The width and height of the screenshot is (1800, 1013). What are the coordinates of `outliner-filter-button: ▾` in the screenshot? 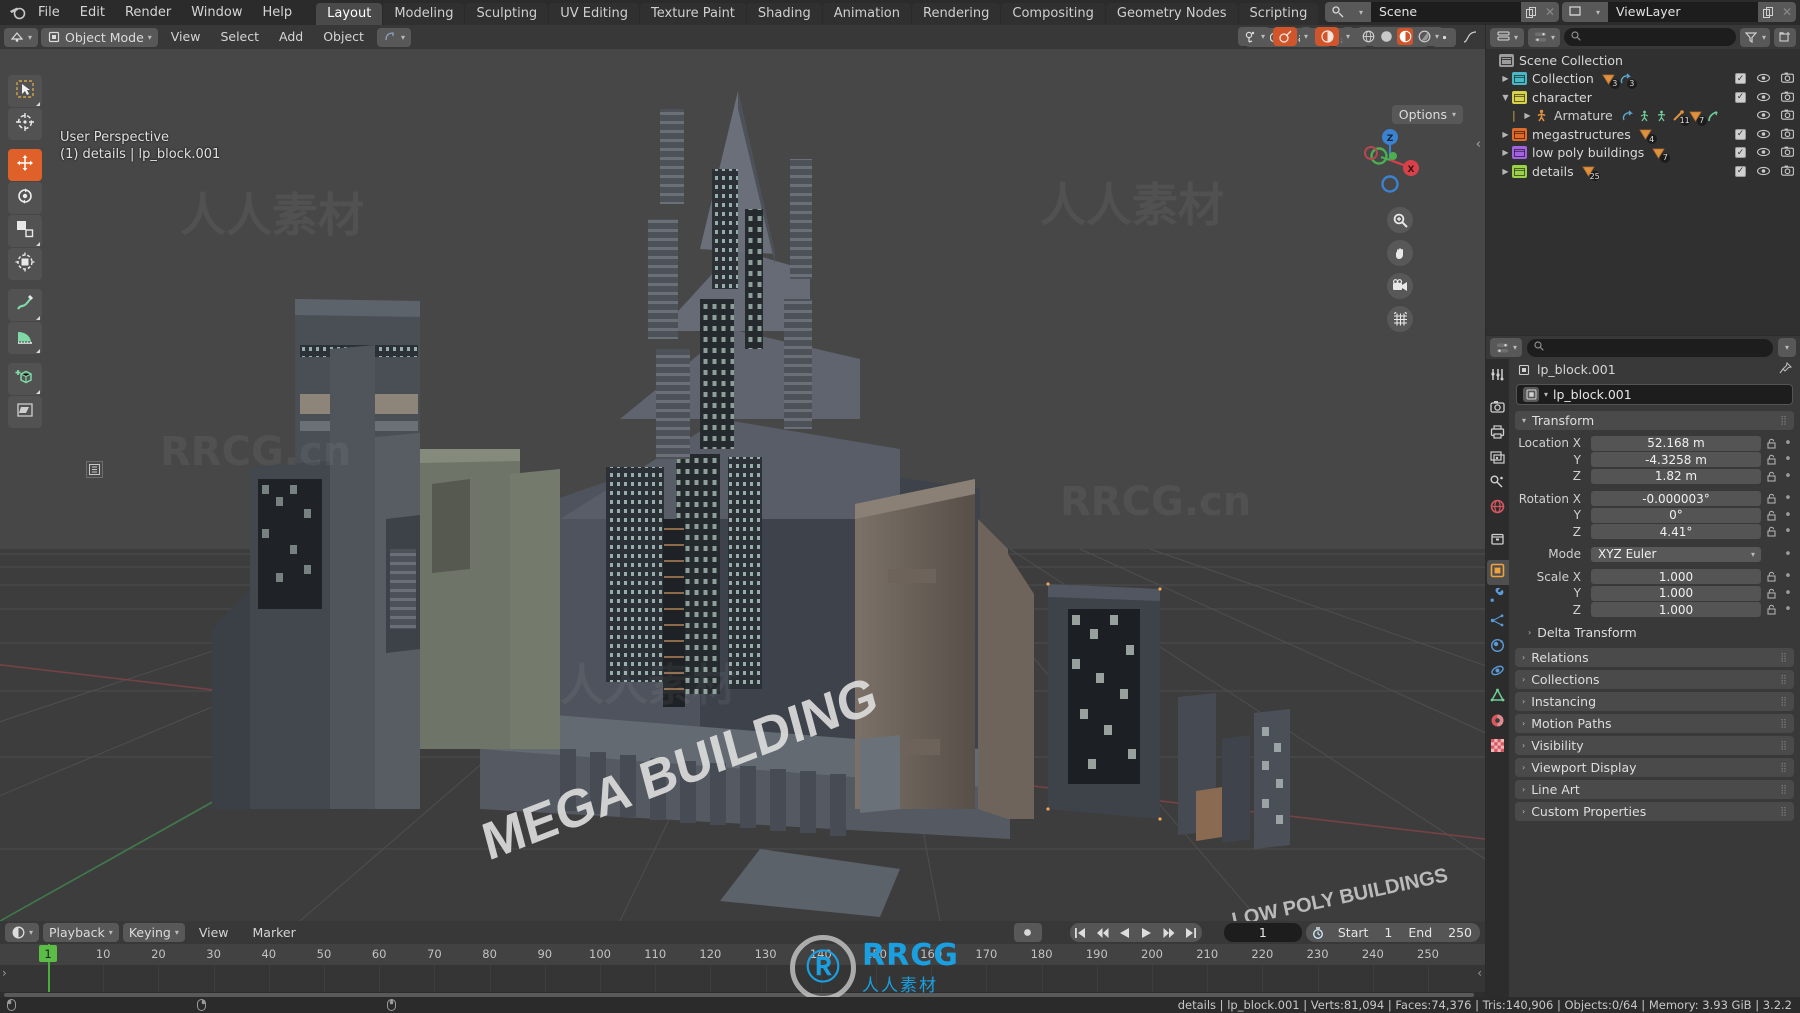 It's located at (1754, 37).